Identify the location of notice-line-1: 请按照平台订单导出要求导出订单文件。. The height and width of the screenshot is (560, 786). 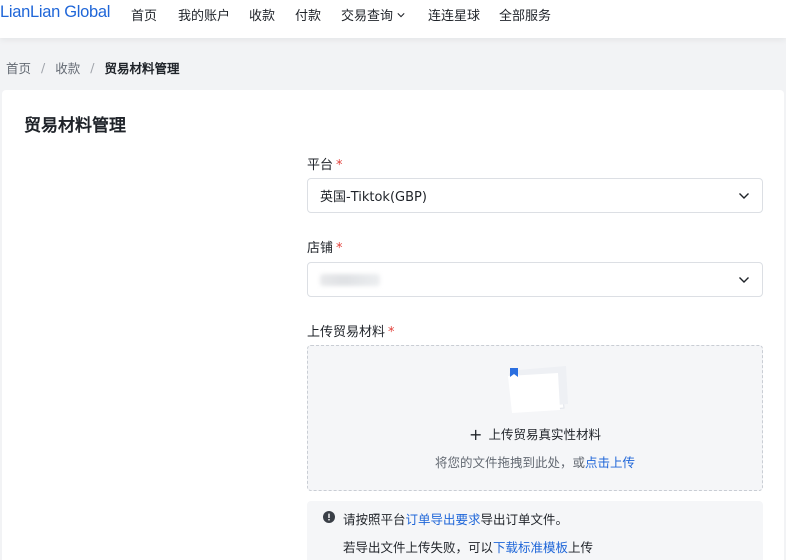
(455, 518).